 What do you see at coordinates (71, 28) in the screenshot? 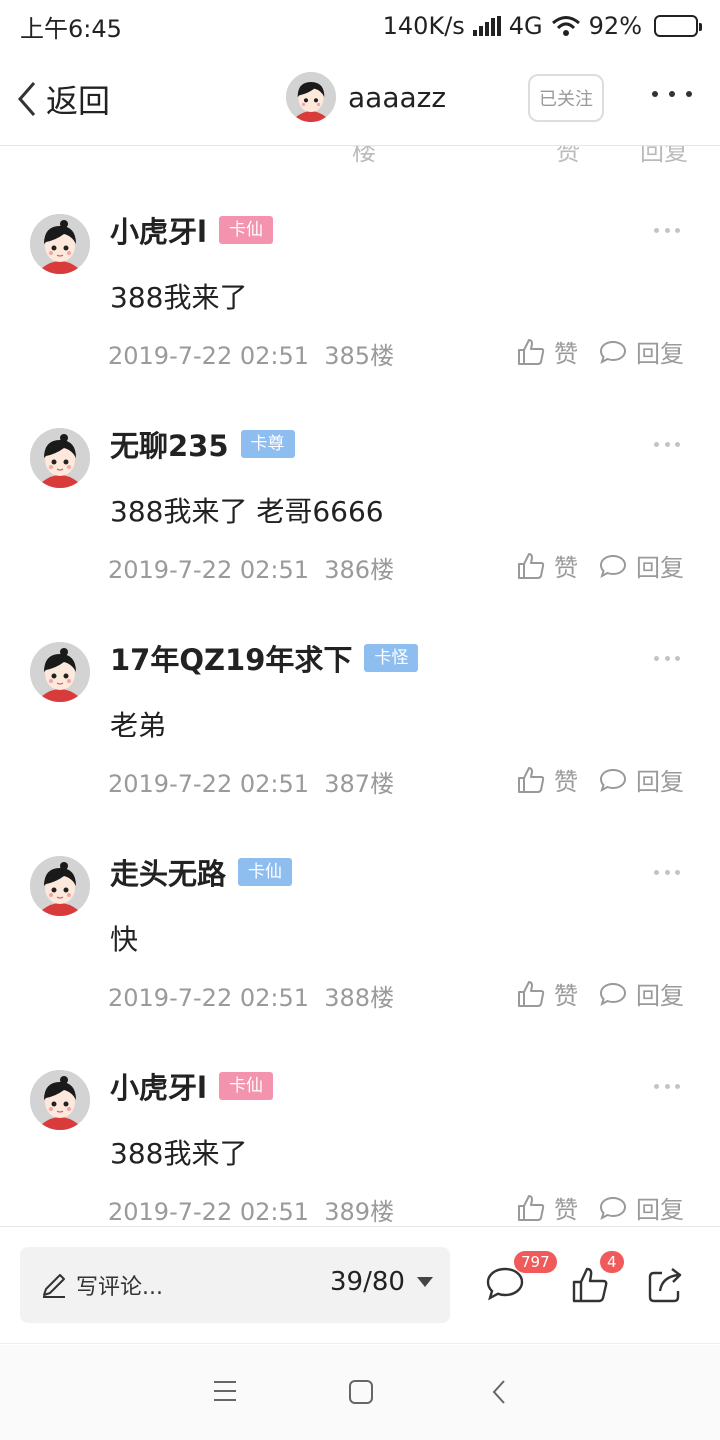
I see `status-time: 上午6:45` at bounding box center [71, 28].